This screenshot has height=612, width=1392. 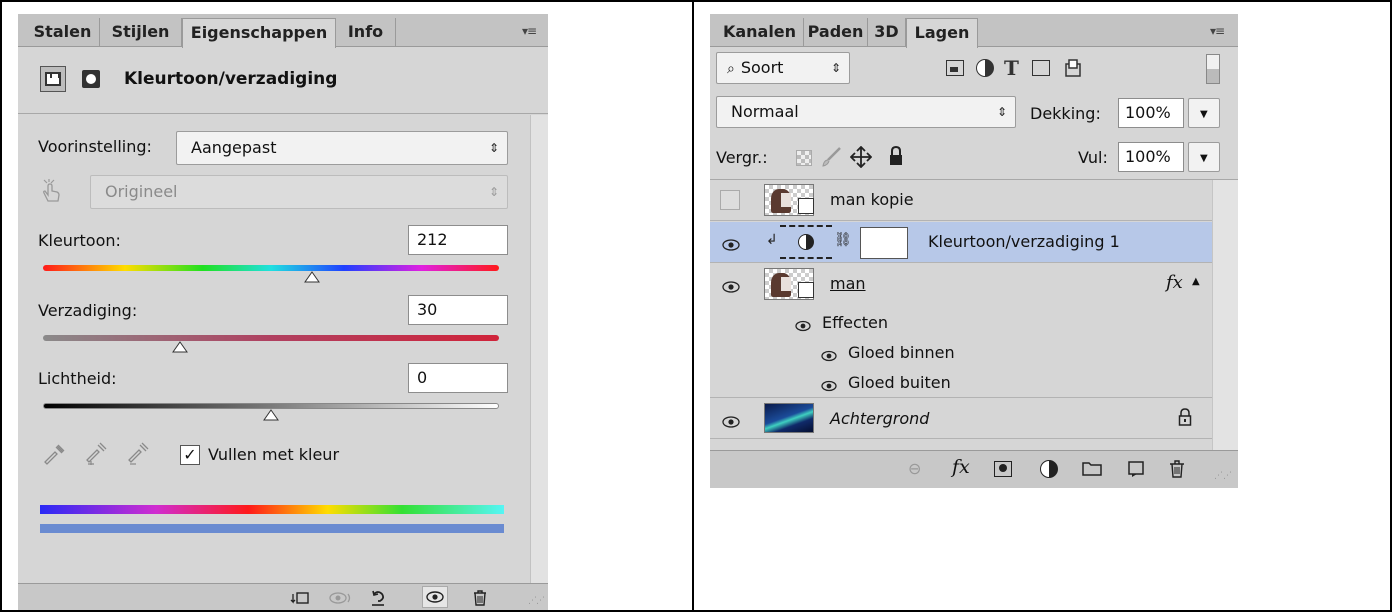 I want to click on hue-slider-track, so click(x=271, y=268).